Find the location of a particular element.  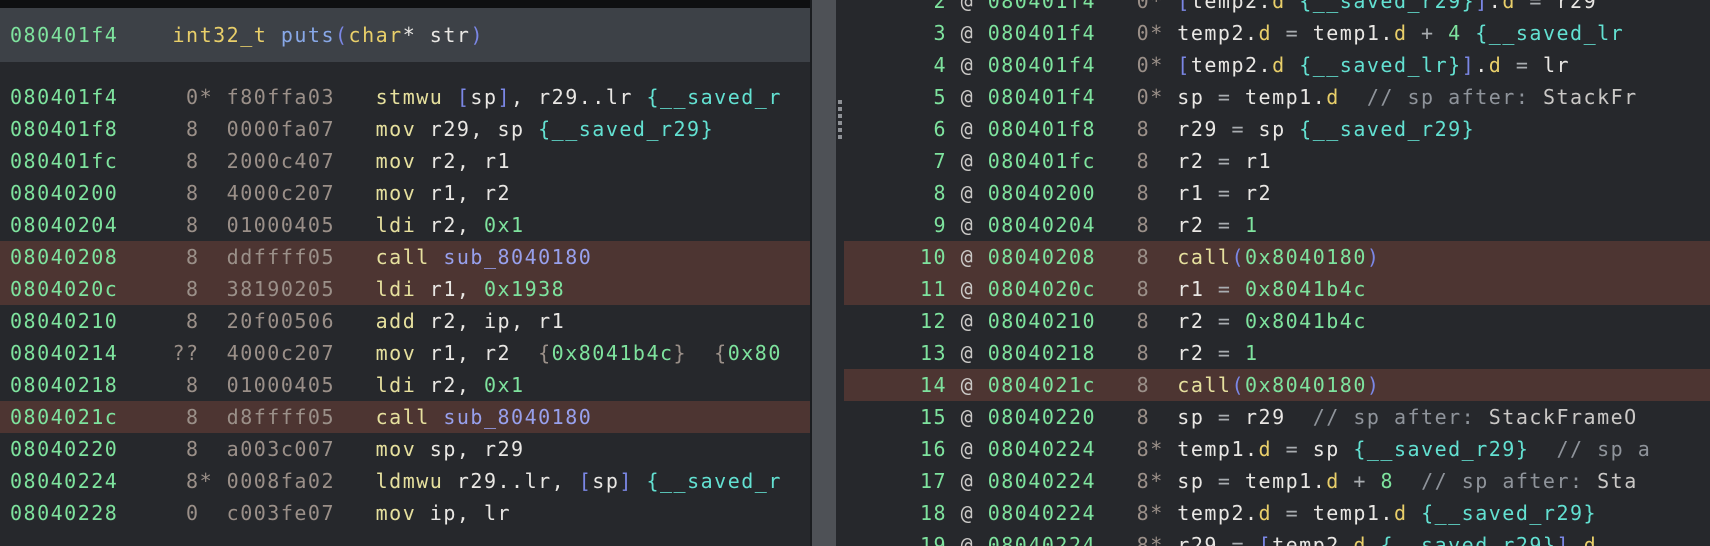

code-token: r2 is located at coordinates (1191, 321).